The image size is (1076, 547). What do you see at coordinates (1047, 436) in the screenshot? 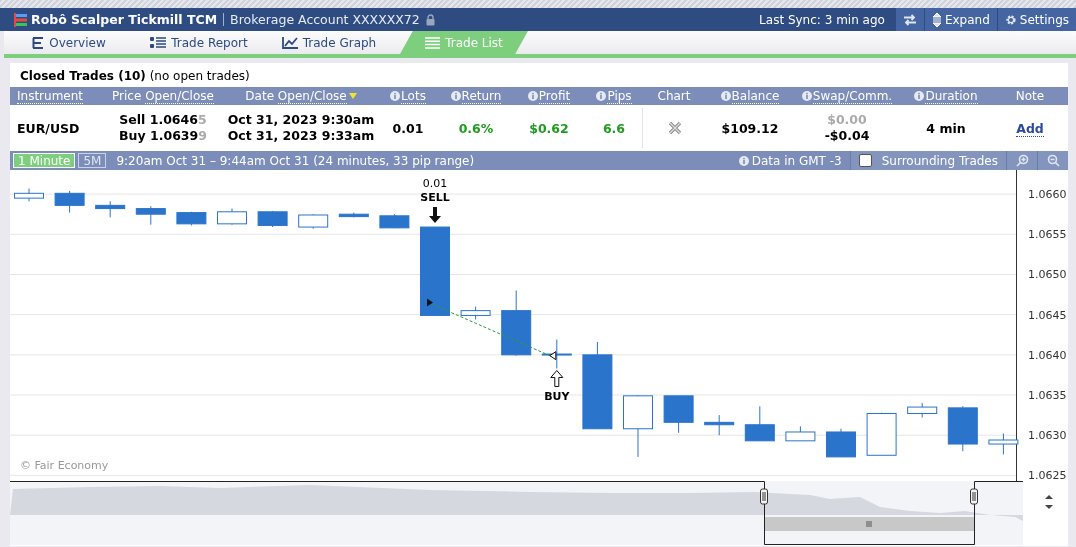
I see `axis-label: 1.0630` at bounding box center [1047, 436].